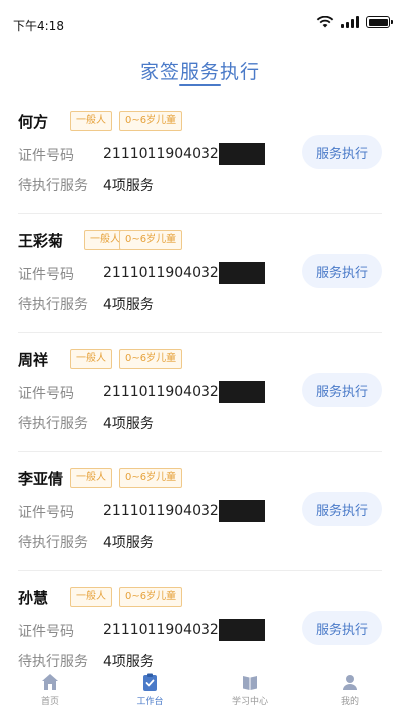 This screenshot has width=400, height=710. Describe the element at coordinates (33, 360) in the screenshot. I see `resident-name: 周祥` at that location.